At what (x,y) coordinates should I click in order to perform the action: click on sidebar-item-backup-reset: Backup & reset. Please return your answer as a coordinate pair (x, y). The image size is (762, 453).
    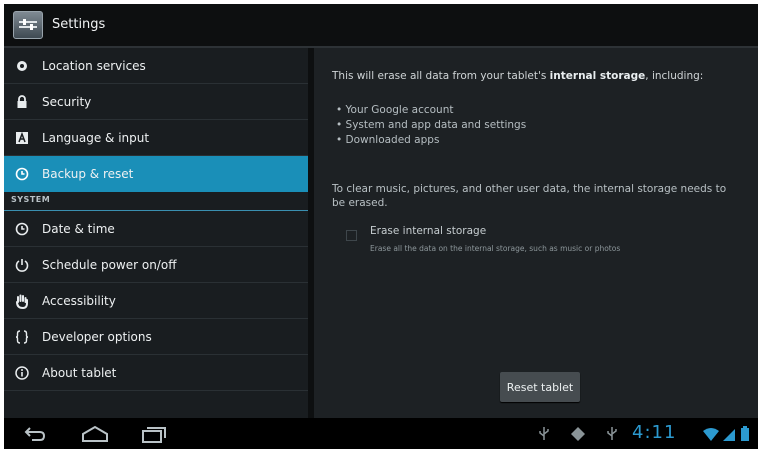
    Looking at the image, I should click on (156, 174).